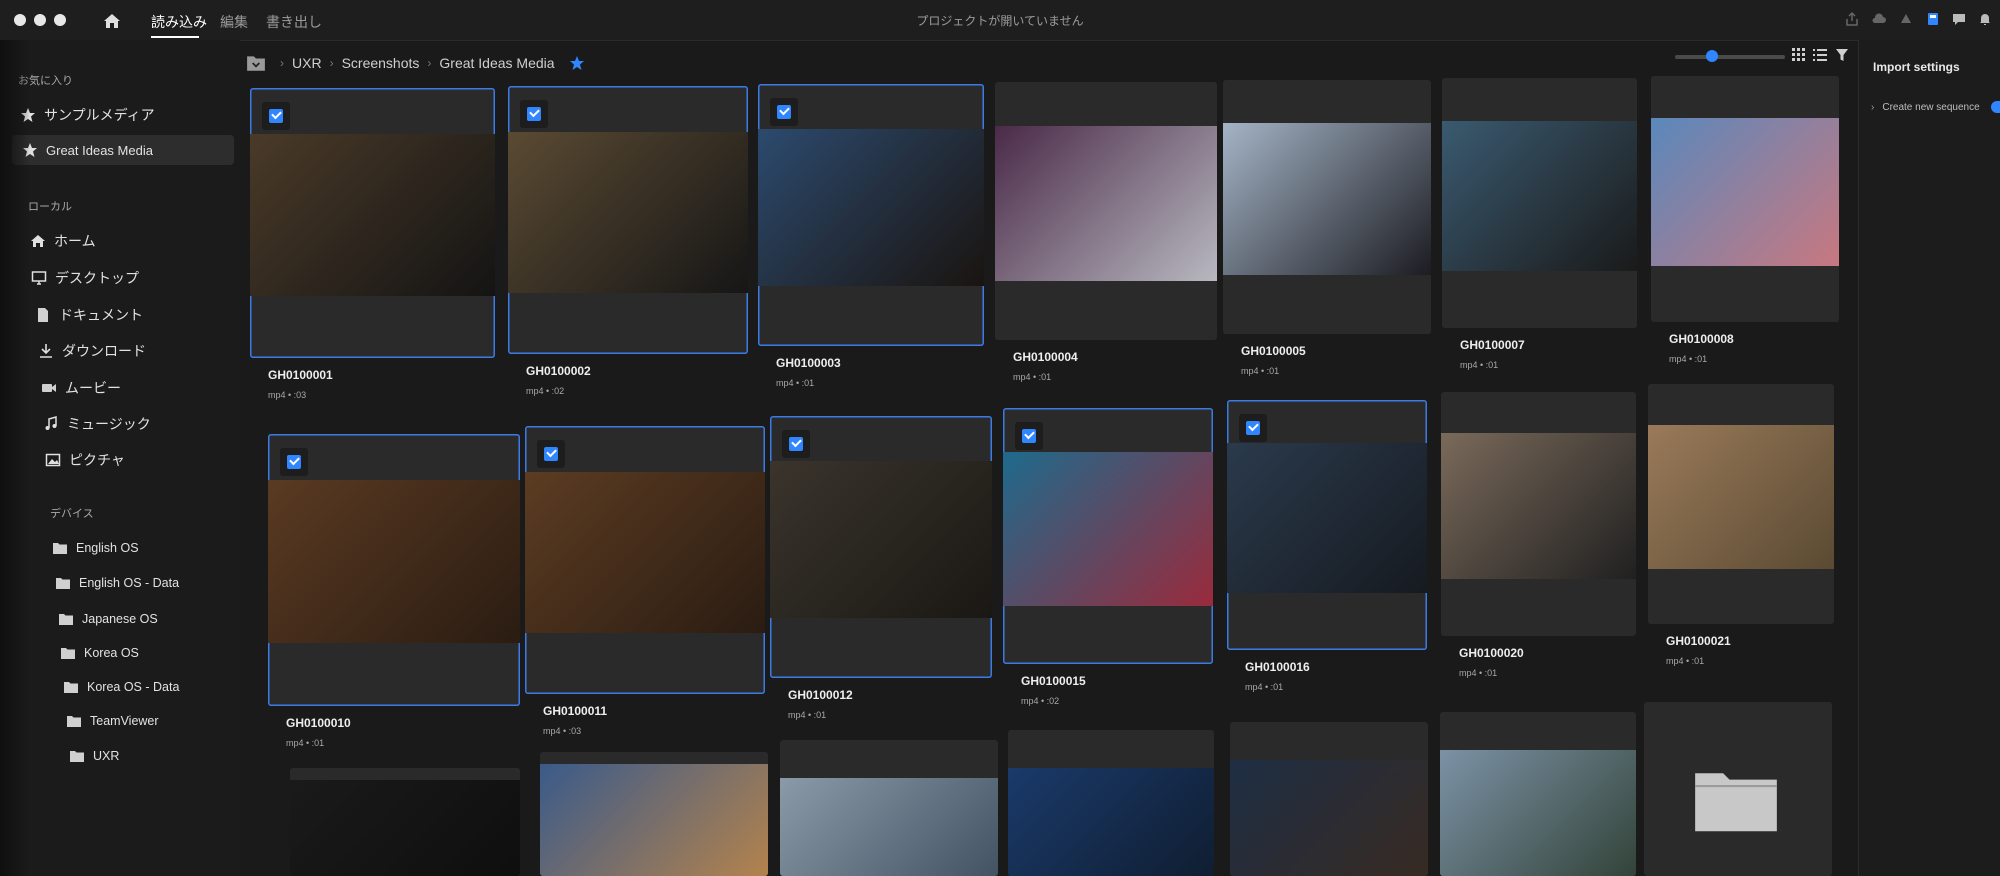 The width and height of the screenshot is (2000, 876). Describe the element at coordinates (1491, 653) in the screenshot. I see `media-name: GH0100020` at that location.